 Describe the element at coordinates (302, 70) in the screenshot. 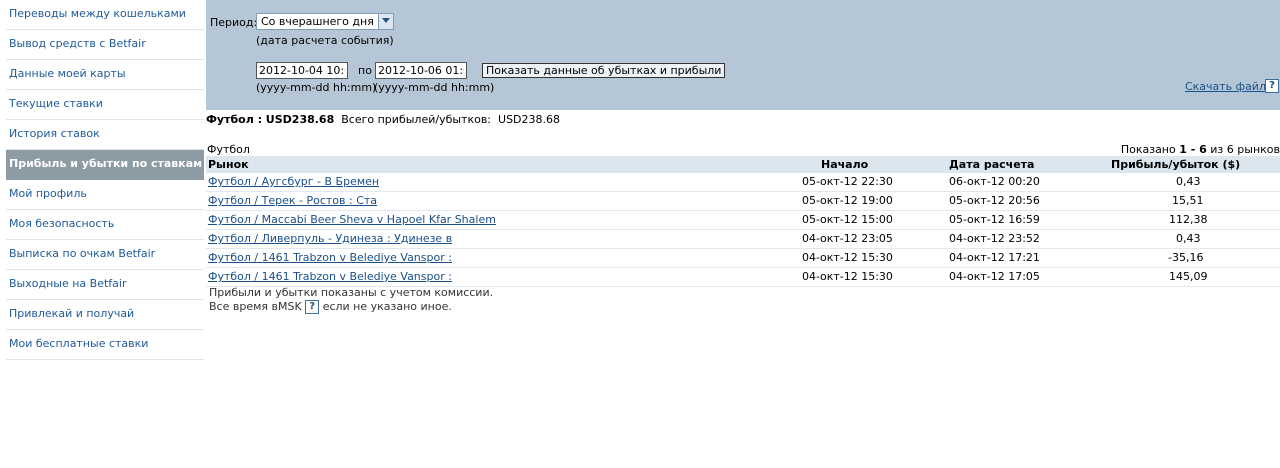

I see `date-from-input` at that location.